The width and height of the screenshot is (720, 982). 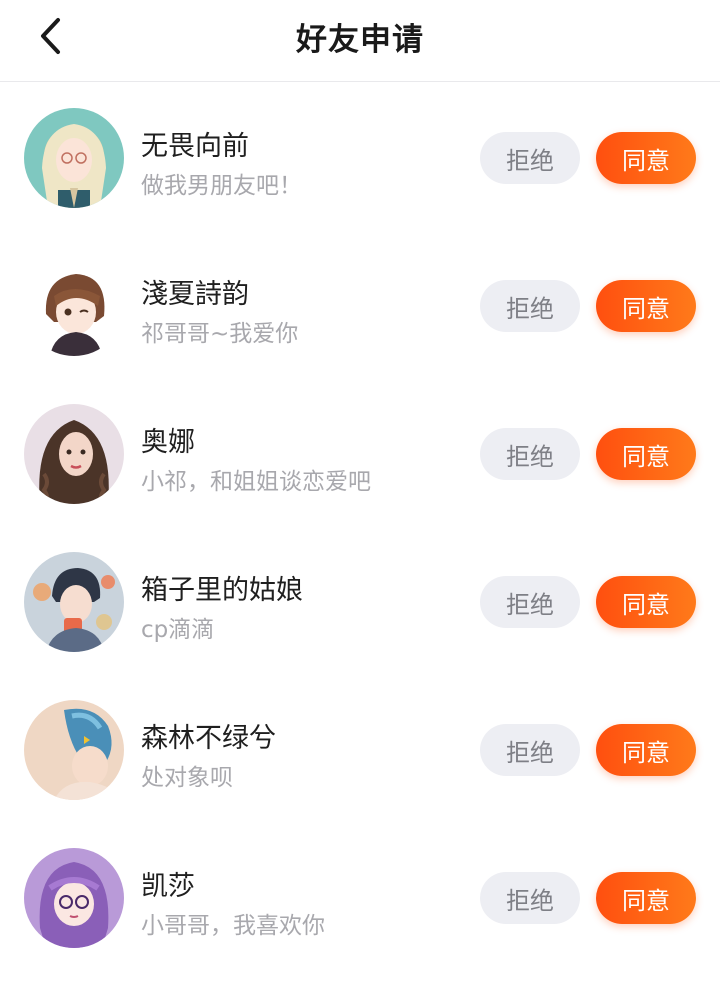 What do you see at coordinates (208, 738) in the screenshot?
I see `requester-name: 森林不绿兮` at bounding box center [208, 738].